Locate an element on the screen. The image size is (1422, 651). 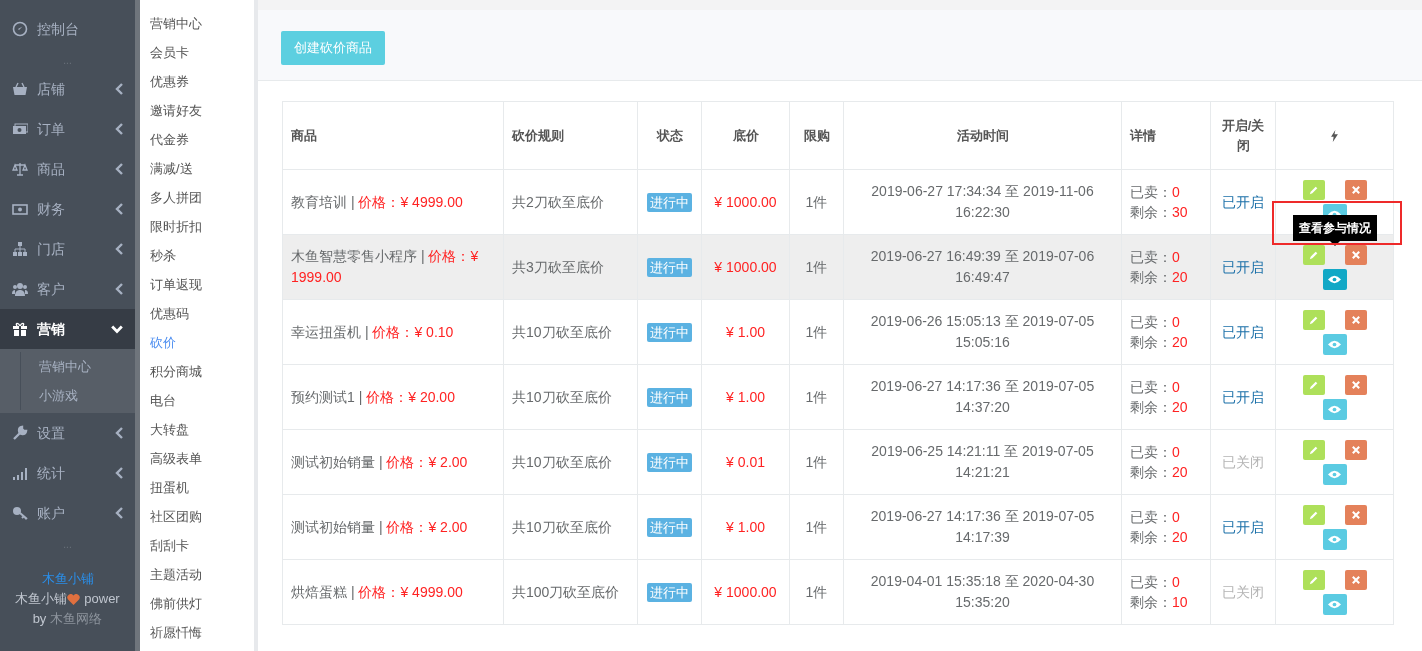
submenu-link: 多人拼团 is located at coordinates (197, 197).